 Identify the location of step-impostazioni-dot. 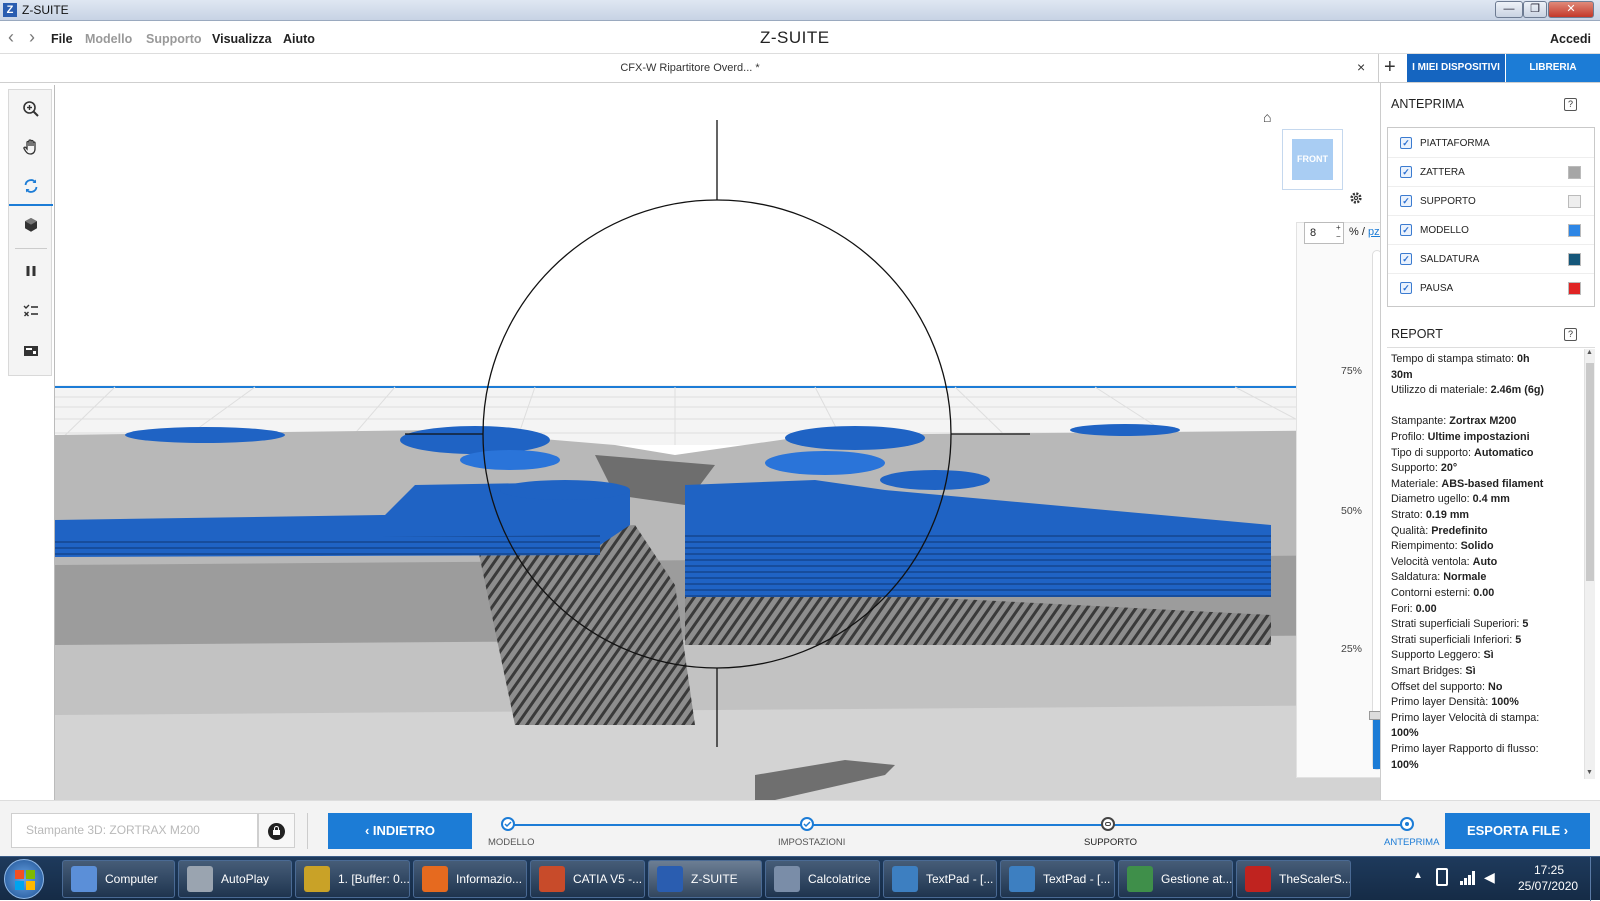
(807, 824).